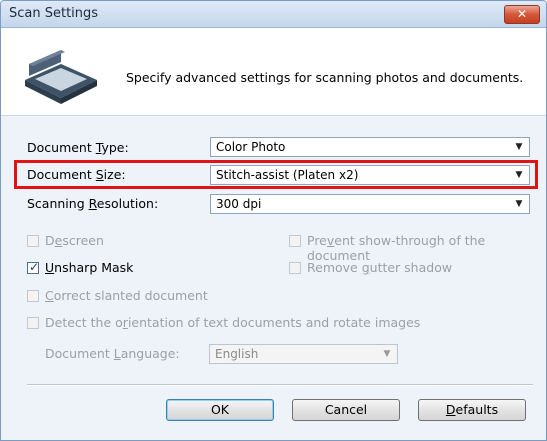 The width and height of the screenshot is (547, 441). Describe the element at coordinates (54, 13) in the screenshot. I see `window-title: Scan Settings` at that location.